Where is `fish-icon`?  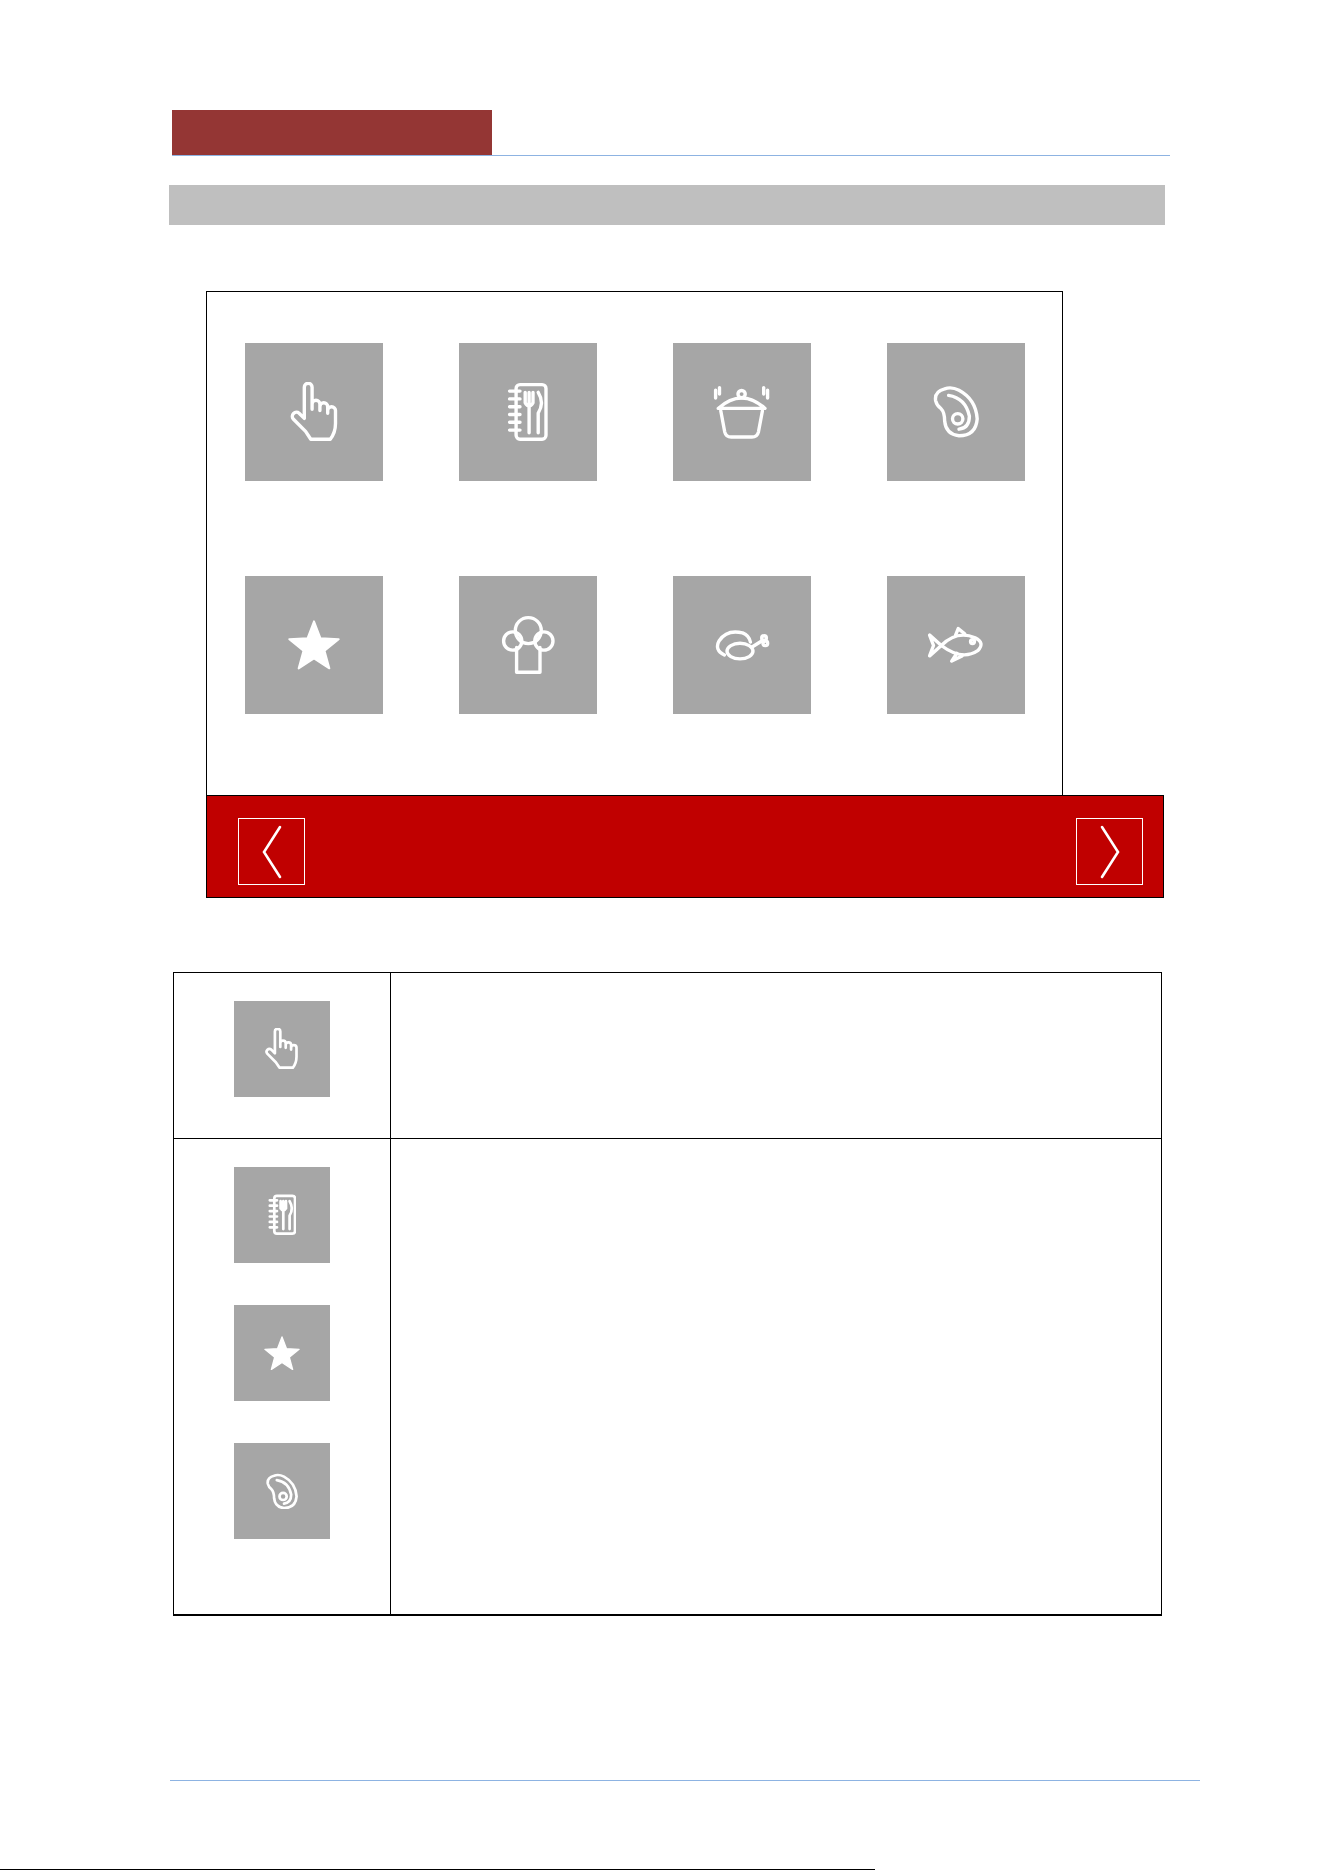 fish-icon is located at coordinates (956, 645).